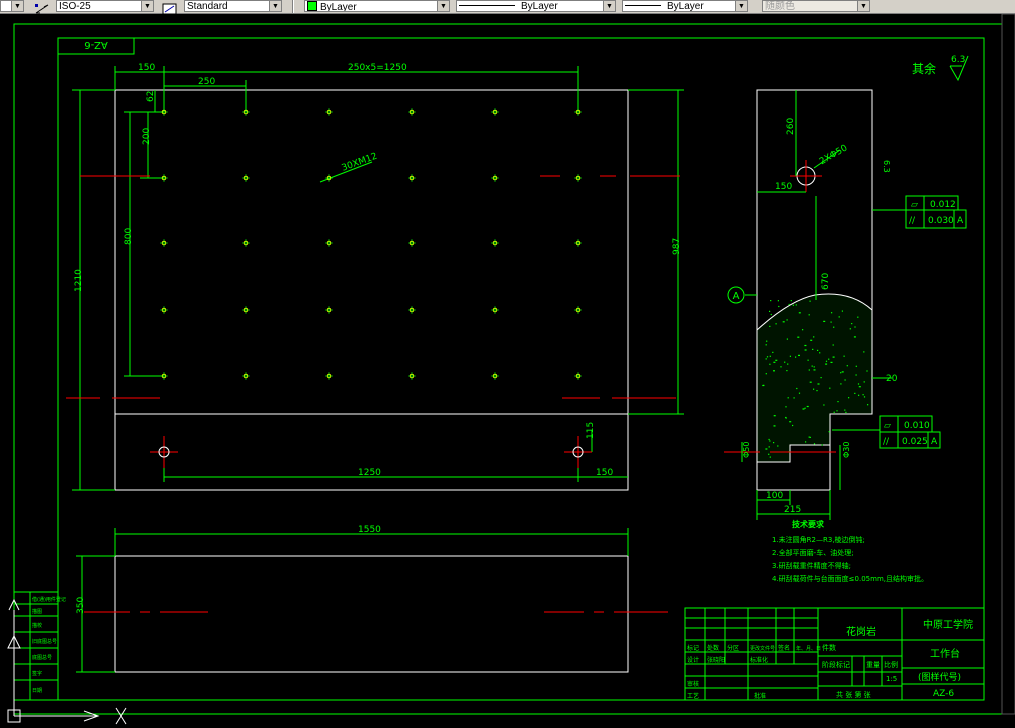  Describe the element at coordinates (233, 6) in the screenshot. I see `text-style-select: Standard ▼` at that location.